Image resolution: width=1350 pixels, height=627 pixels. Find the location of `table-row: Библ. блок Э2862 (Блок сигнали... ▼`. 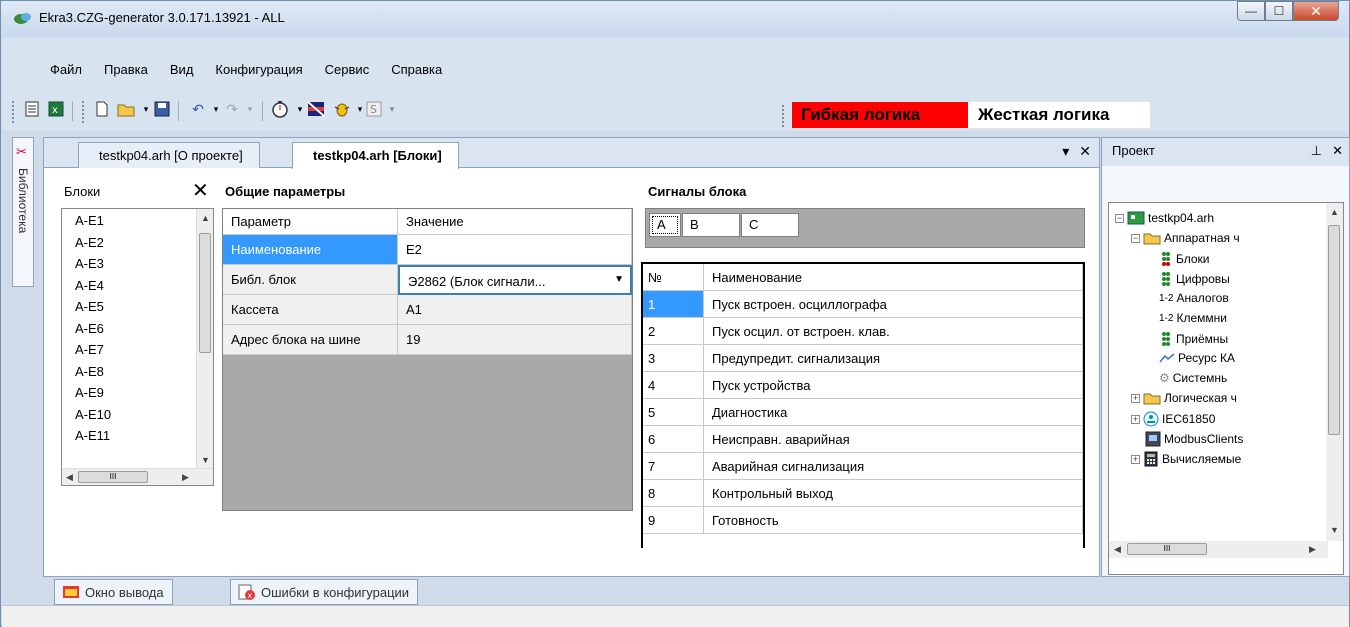

table-row: Библ. блок Э2862 (Блок сигнали... ▼ is located at coordinates (427, 280).